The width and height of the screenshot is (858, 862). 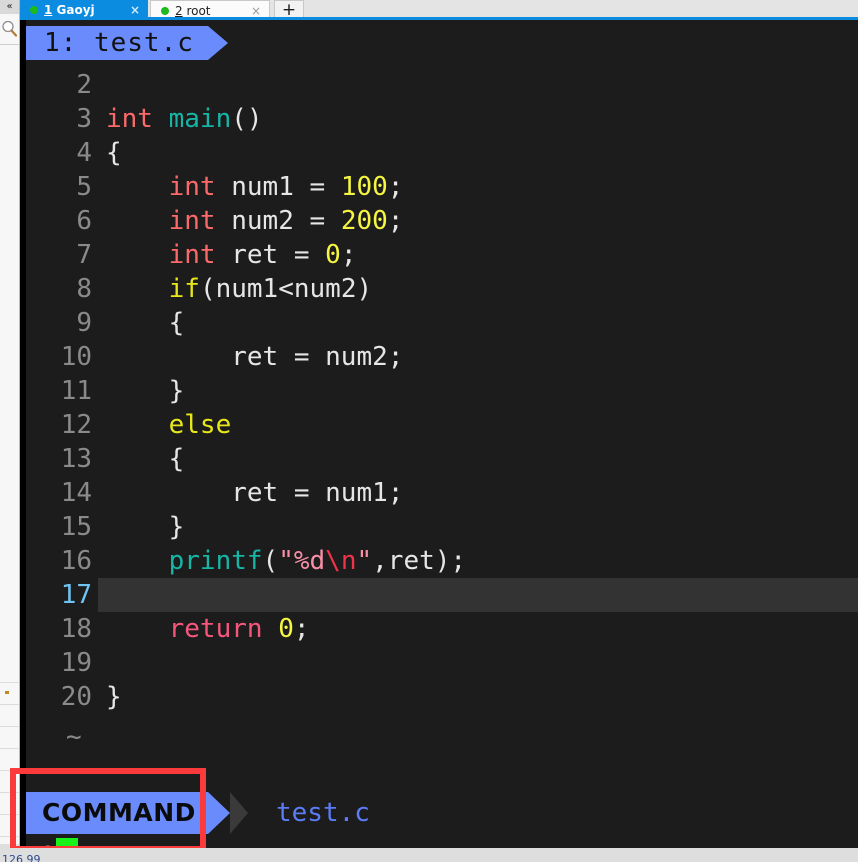 I want to click on line-number: 8, so click(x=84, y=289).